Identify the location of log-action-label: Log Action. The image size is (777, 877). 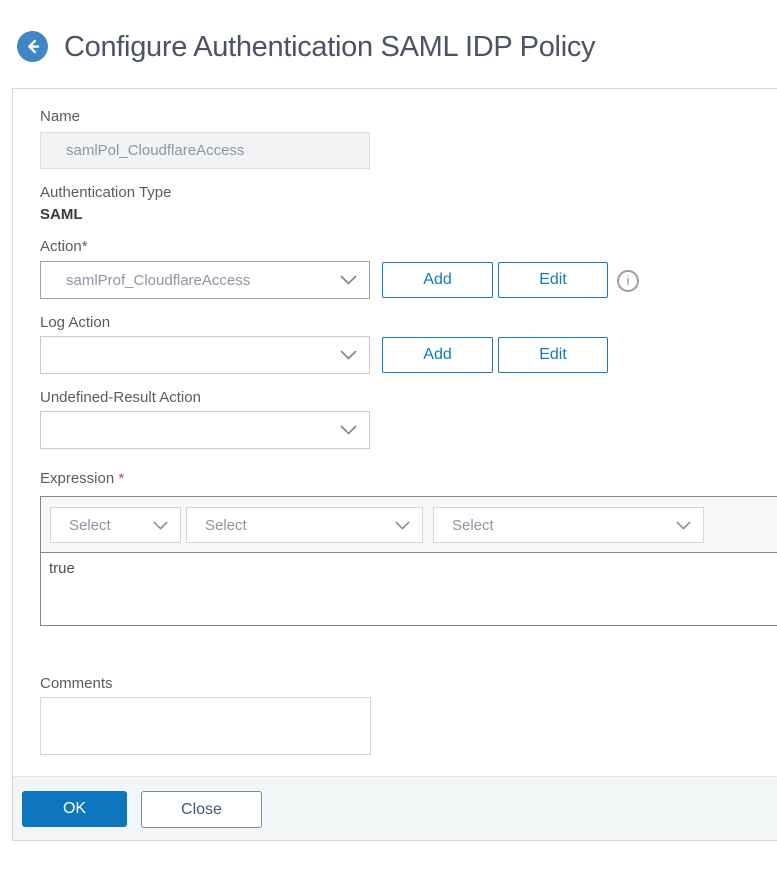
(75, 322).